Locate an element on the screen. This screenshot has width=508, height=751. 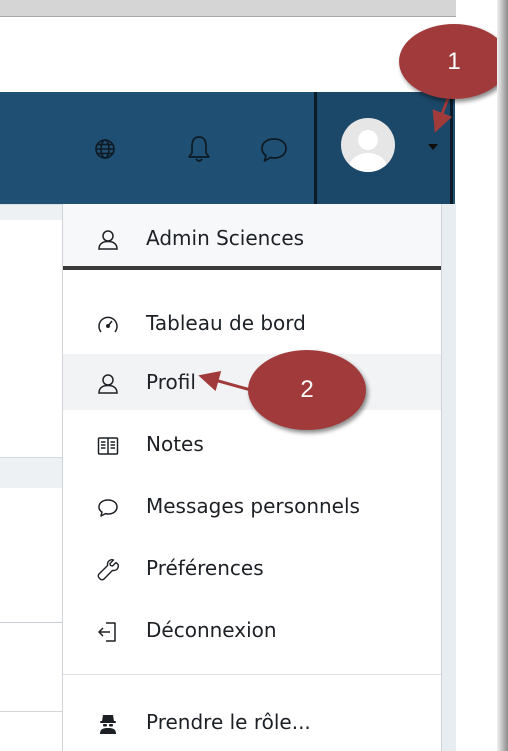
annotation-callout-2: 2 is located at coordinates (307, 390).